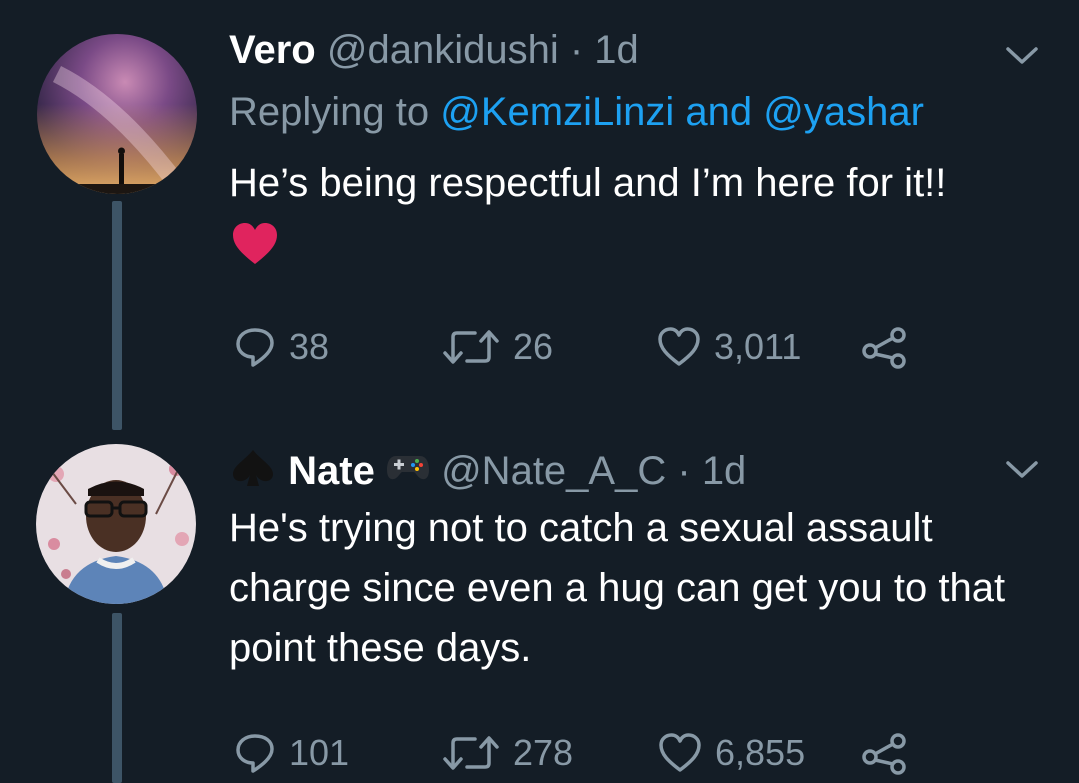  What do you see at coordinates (255, 243) in the screenshot?
I see `red-heart-icon` at bounding box center [255, 243].